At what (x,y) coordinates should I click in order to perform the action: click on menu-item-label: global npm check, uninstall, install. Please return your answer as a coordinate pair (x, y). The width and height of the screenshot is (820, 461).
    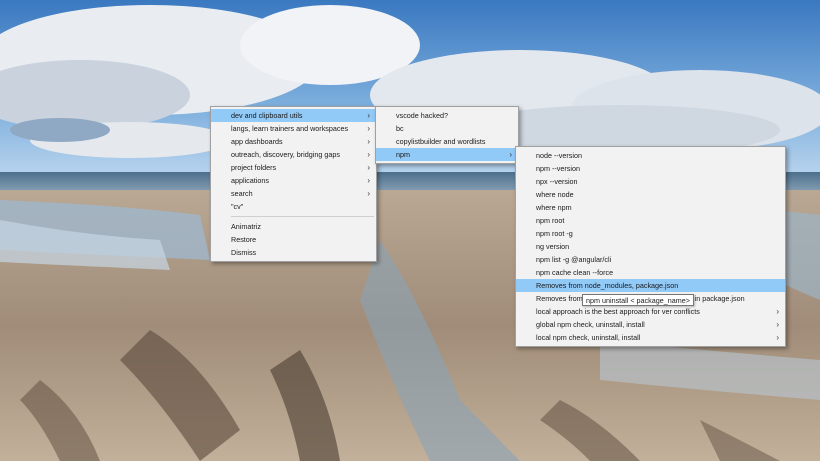
    Looking at the image, I should click on (590, 324).